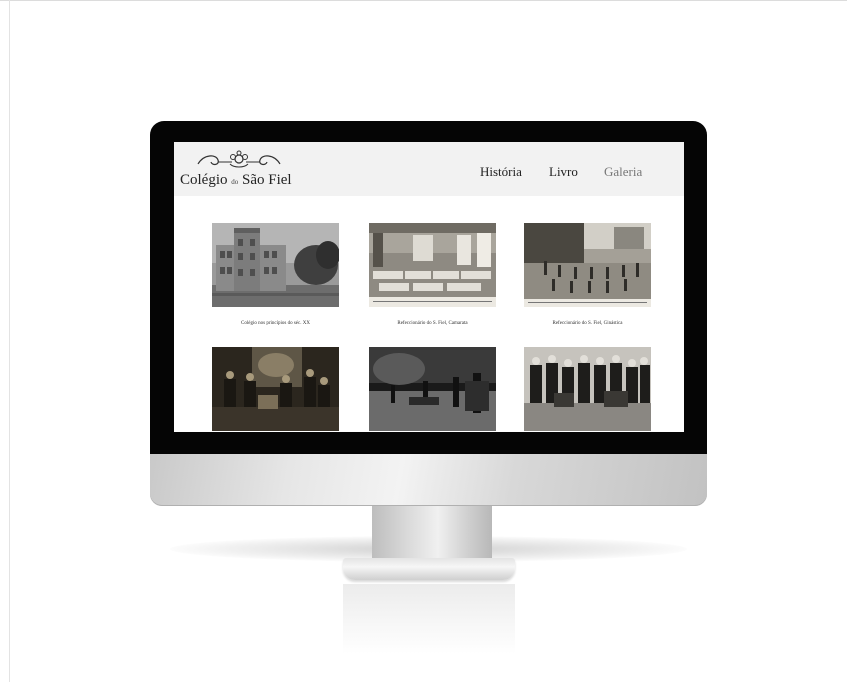  Describe the element at coordinates (501, 172) in the screenshot. I see `nav-item-historia: História` at that location.